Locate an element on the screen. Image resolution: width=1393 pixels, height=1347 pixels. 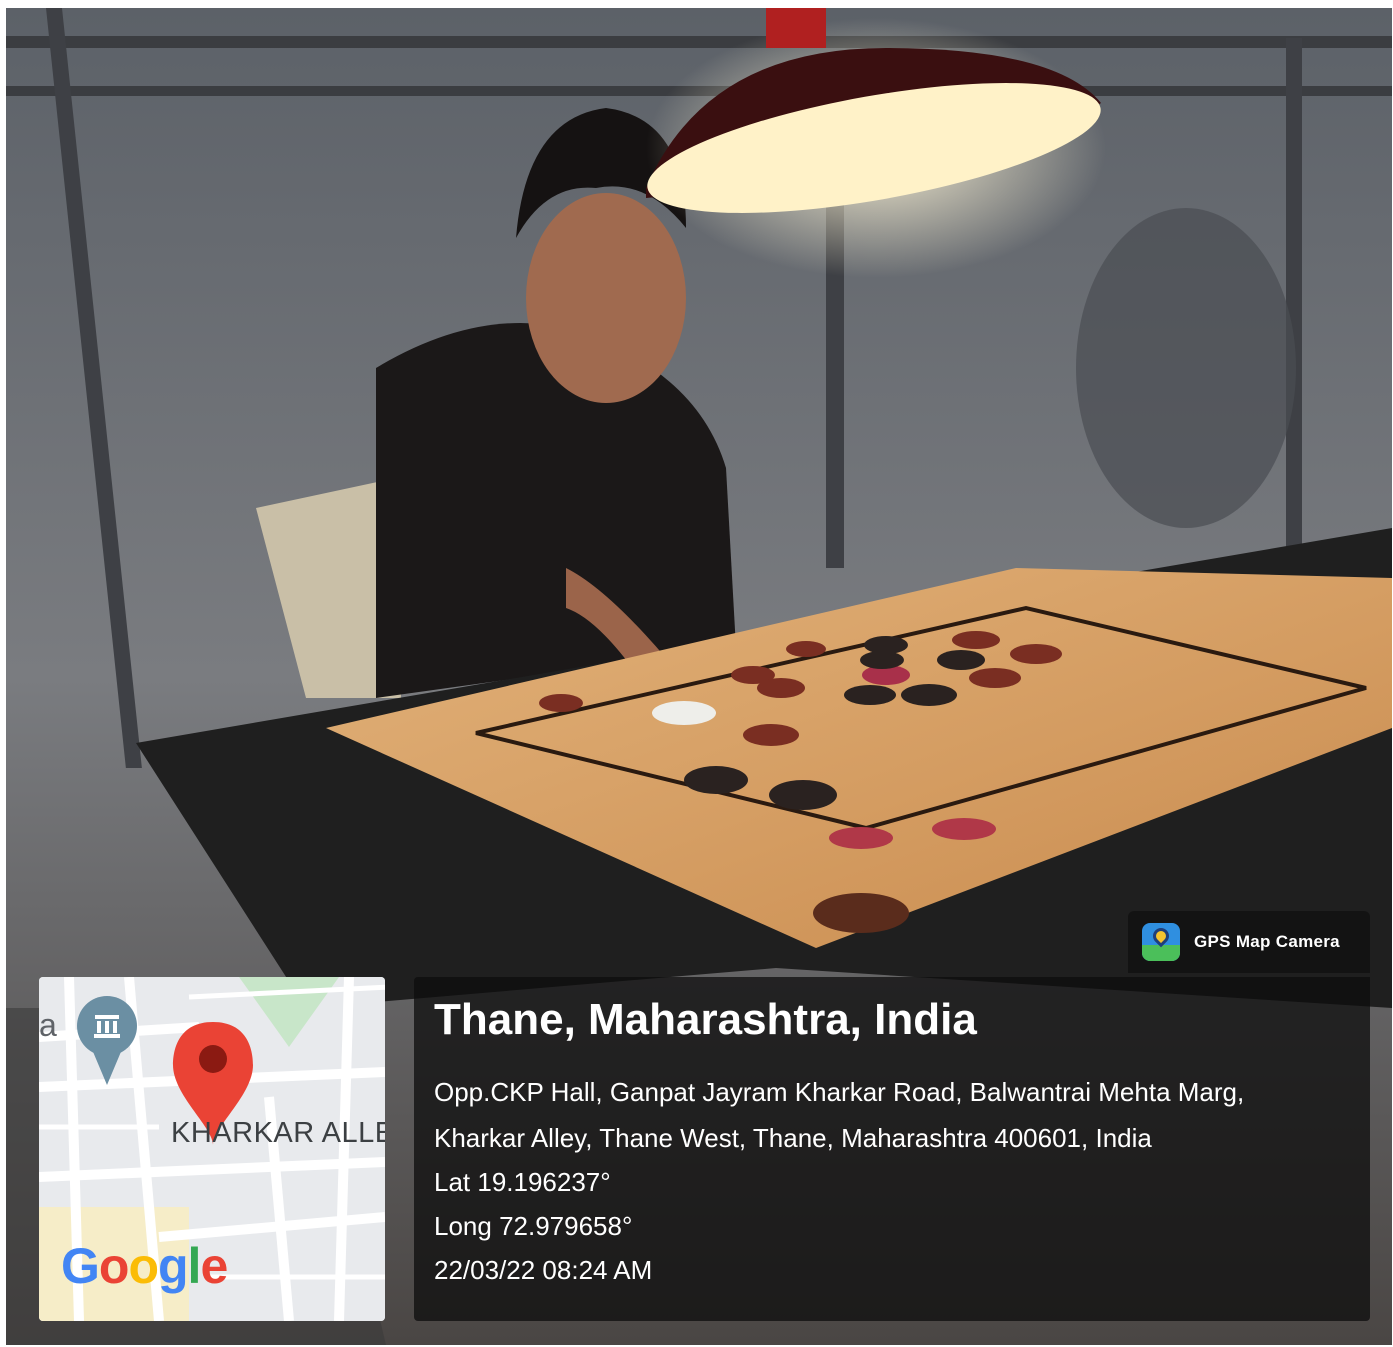
latitude: Lat 19.196237° is located at coordinates (522, 1182).